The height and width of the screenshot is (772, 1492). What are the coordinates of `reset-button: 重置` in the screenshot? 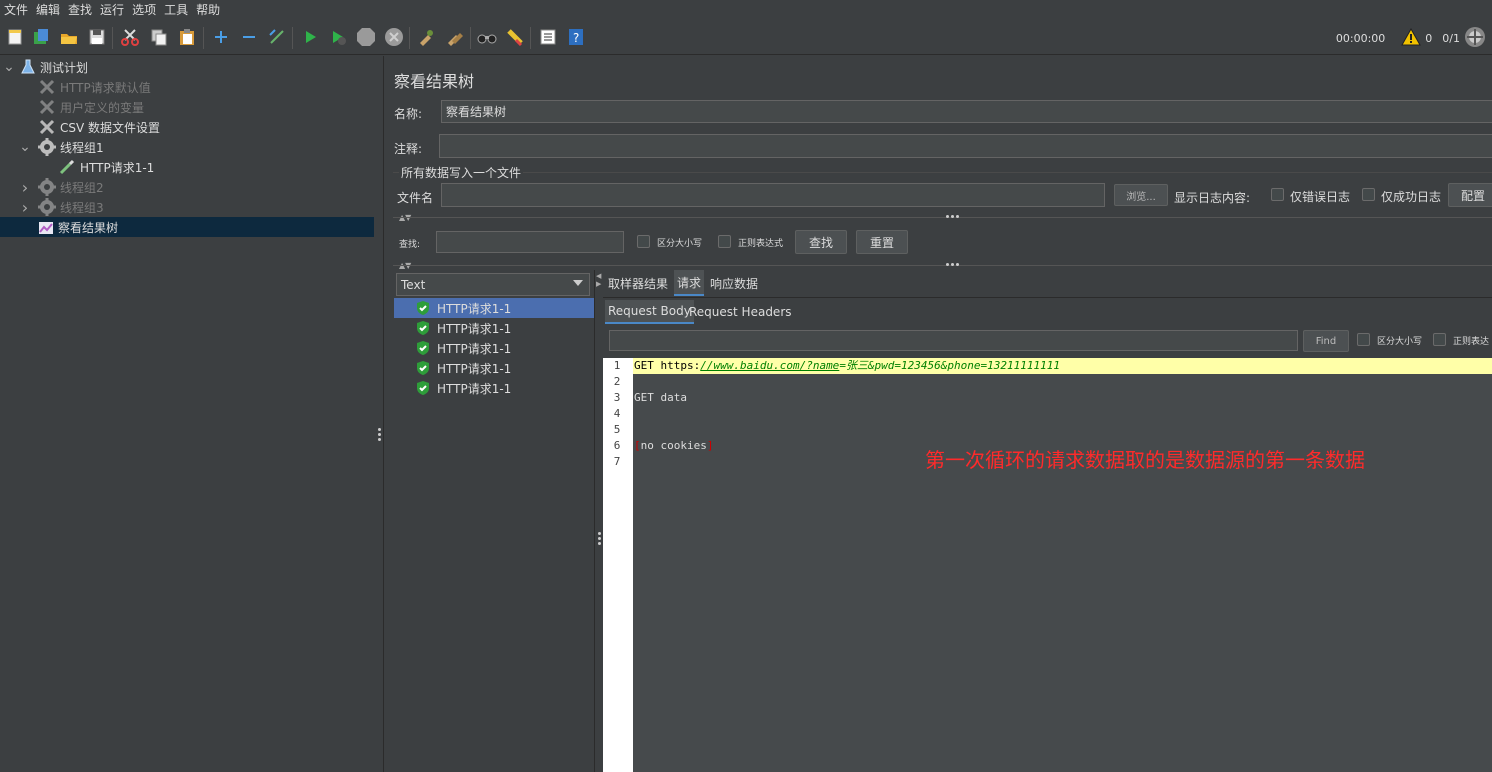 It's located at (882, 242).